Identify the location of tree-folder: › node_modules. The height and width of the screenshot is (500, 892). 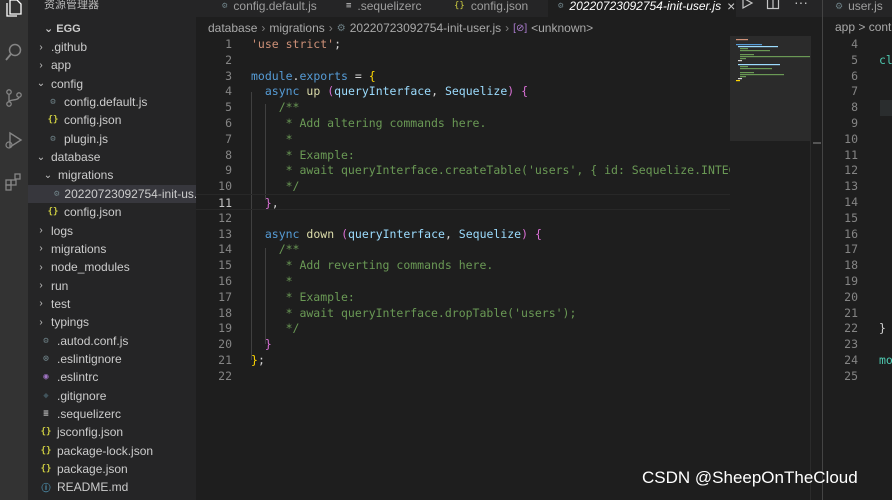
(112, 267).